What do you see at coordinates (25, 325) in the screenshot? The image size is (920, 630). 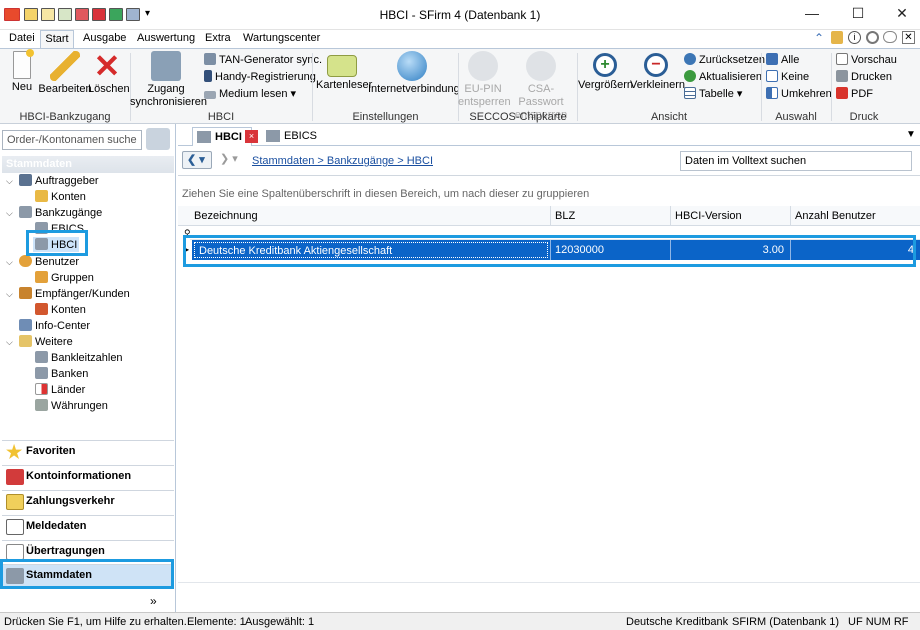 I see `info-center-icon` at bounding box center [25, 325].